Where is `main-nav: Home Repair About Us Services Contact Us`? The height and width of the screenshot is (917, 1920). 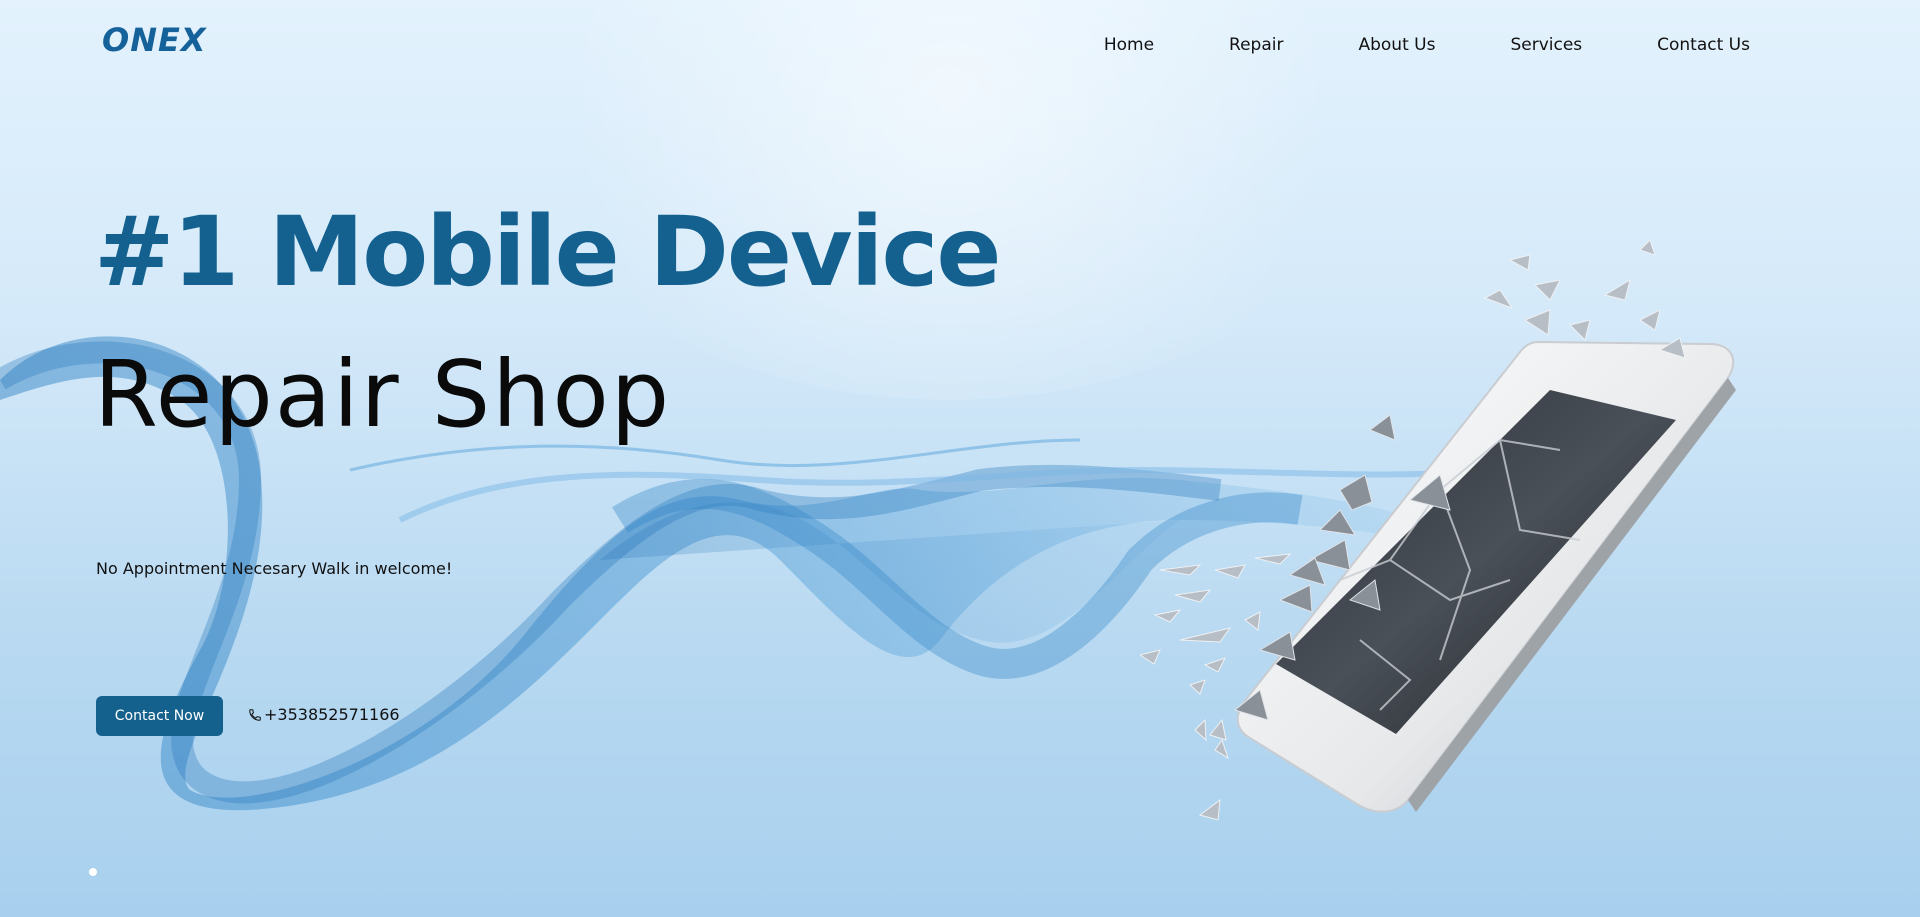
main-nav: Home Repair About Us Services Contact Us is located at coordinates (1389, 45).